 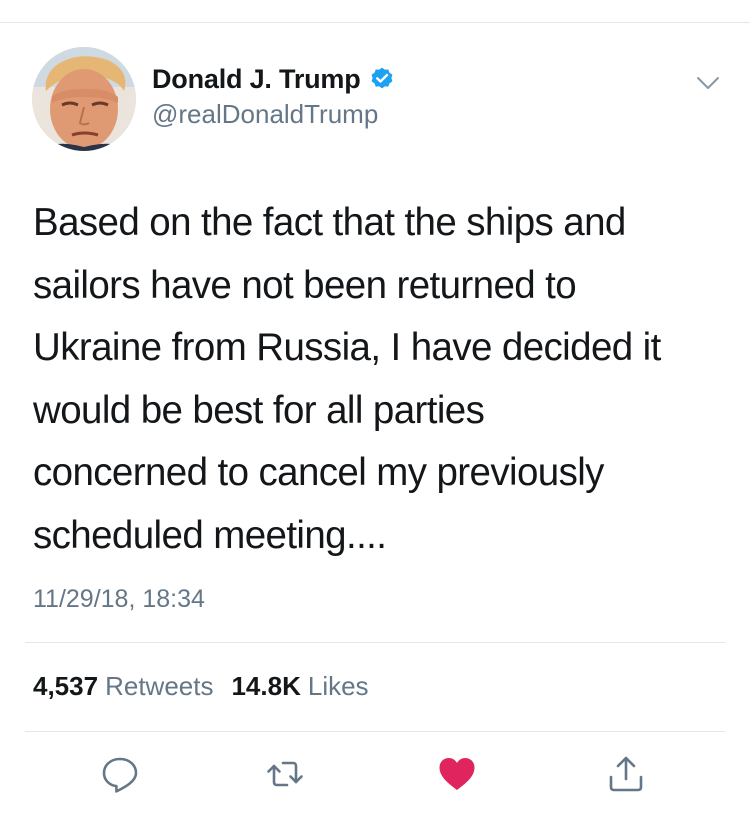 What do you see at coordinates (305, 285) in the screenshot?
I see `tweet-line: sailors have not been returned to` at bounding box center [305, 285].